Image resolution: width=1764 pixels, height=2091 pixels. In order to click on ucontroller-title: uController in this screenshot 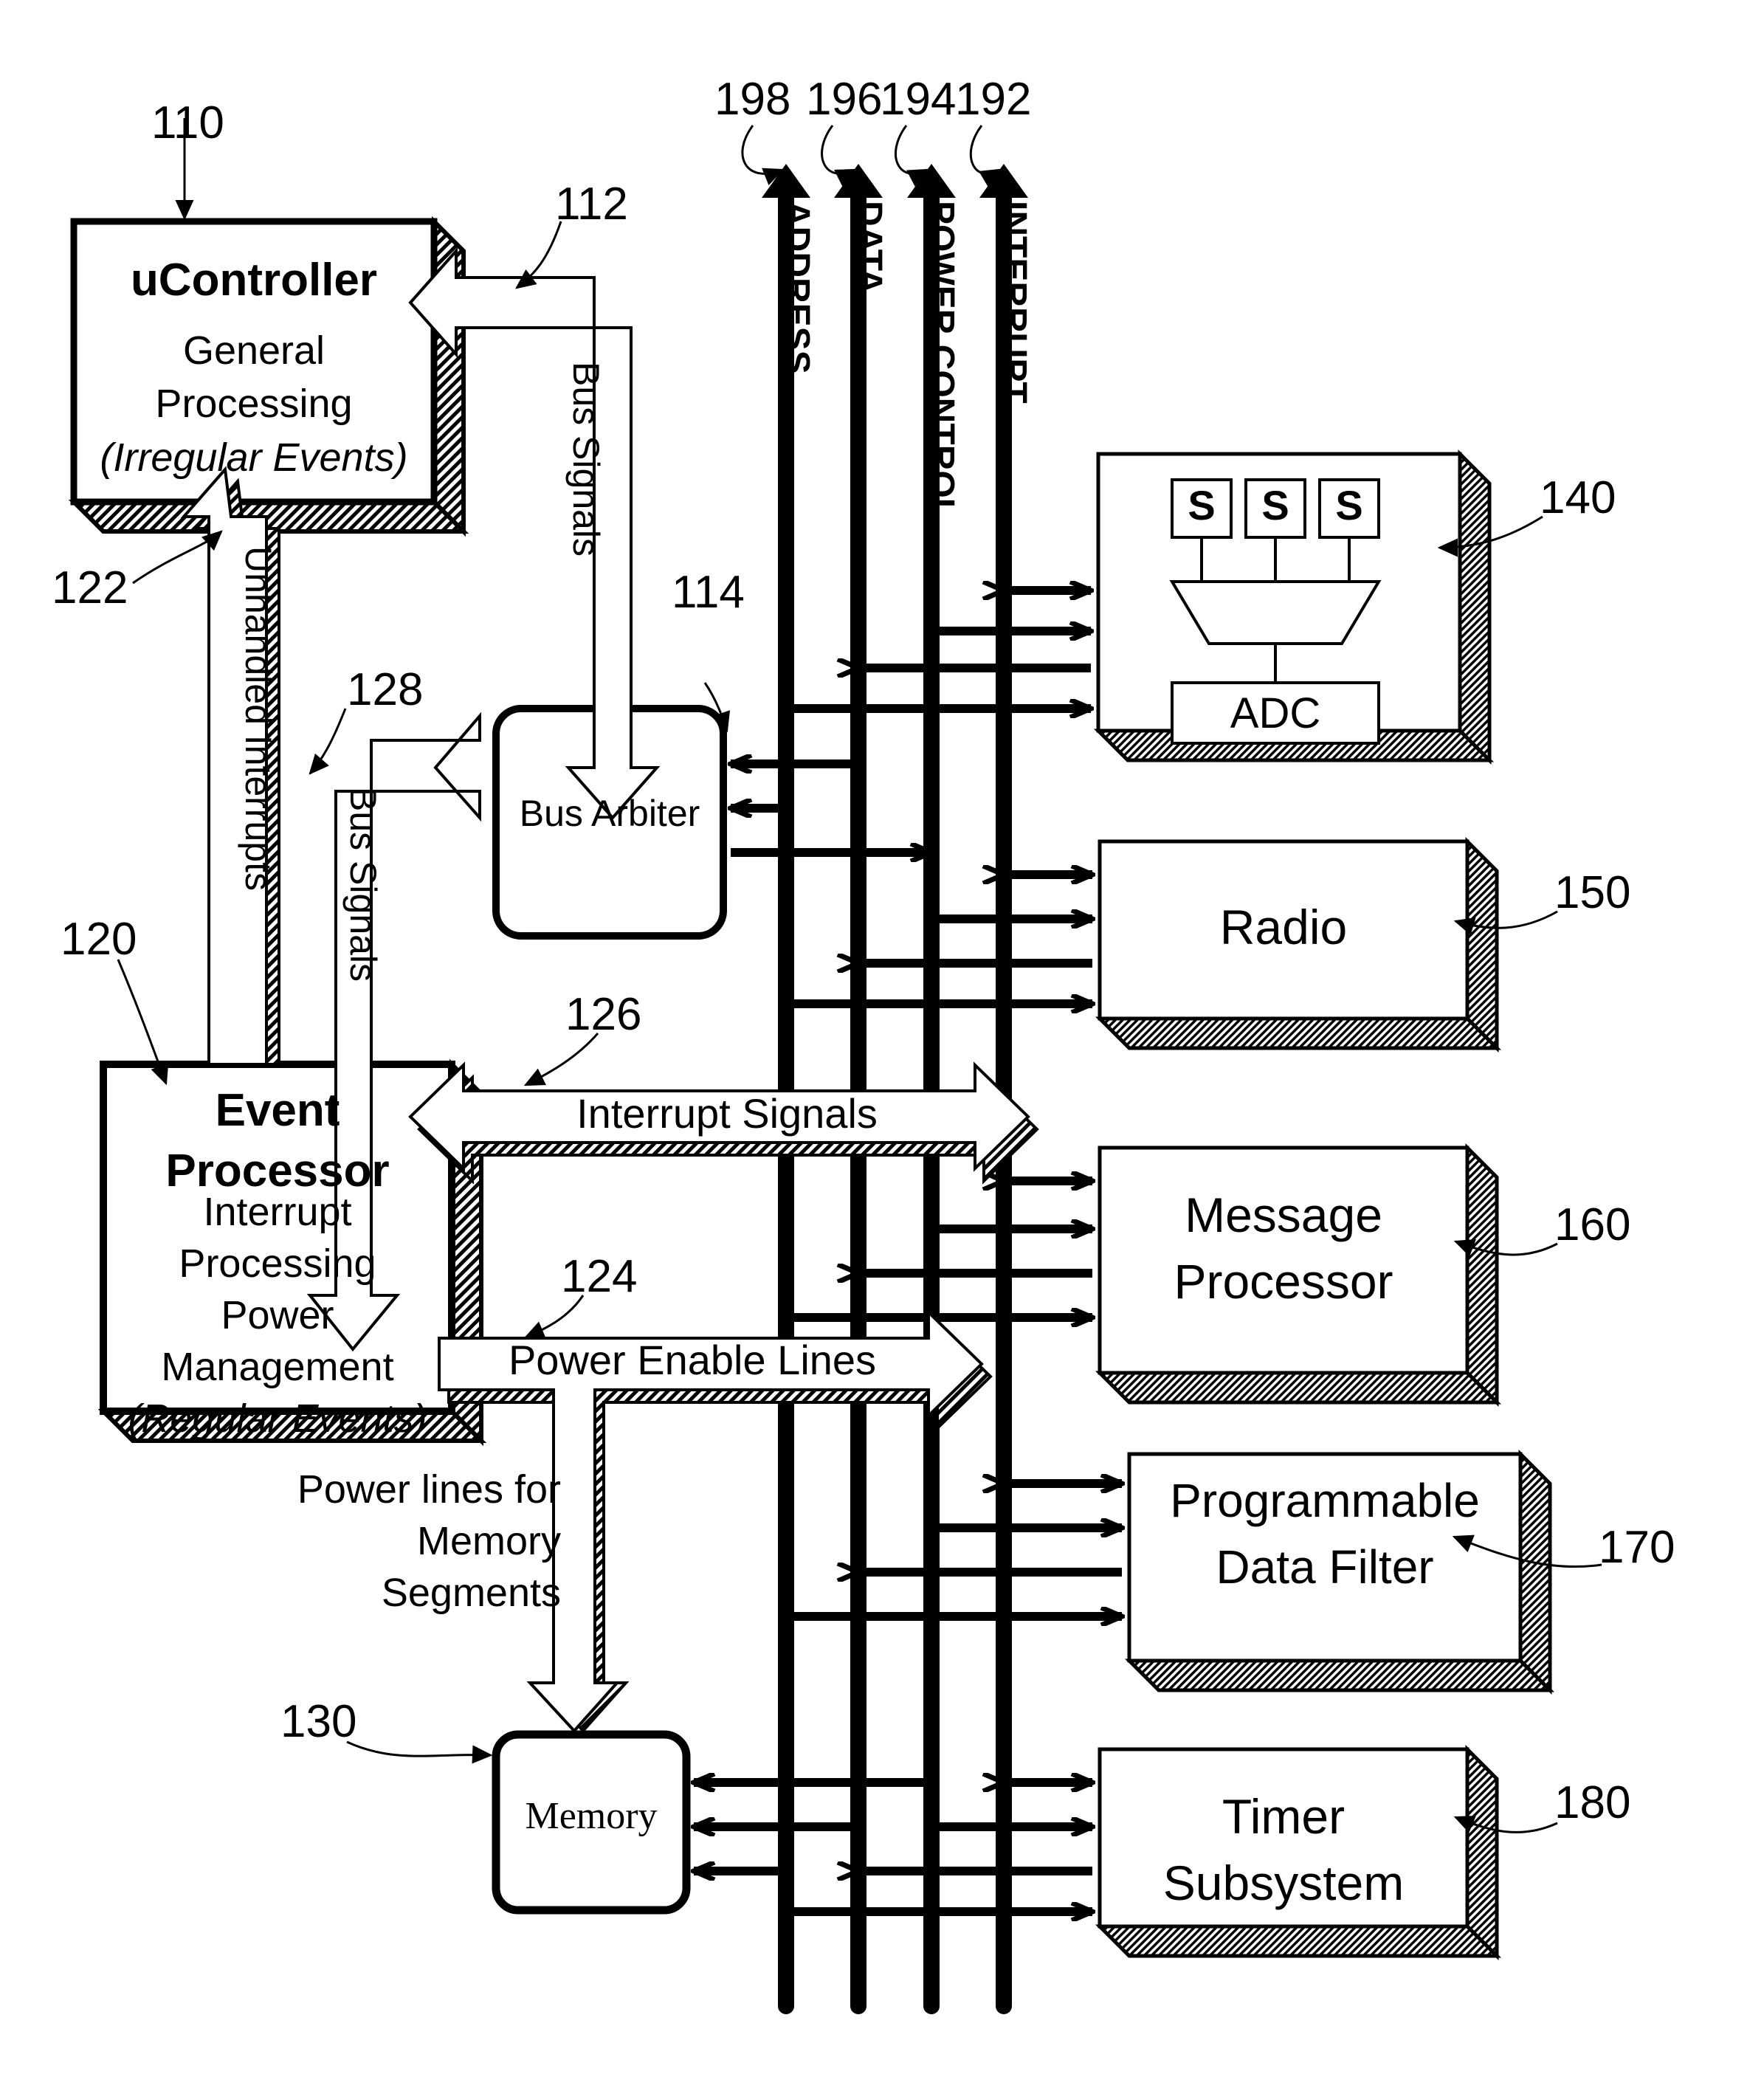, I will do `click(254, 280)`.